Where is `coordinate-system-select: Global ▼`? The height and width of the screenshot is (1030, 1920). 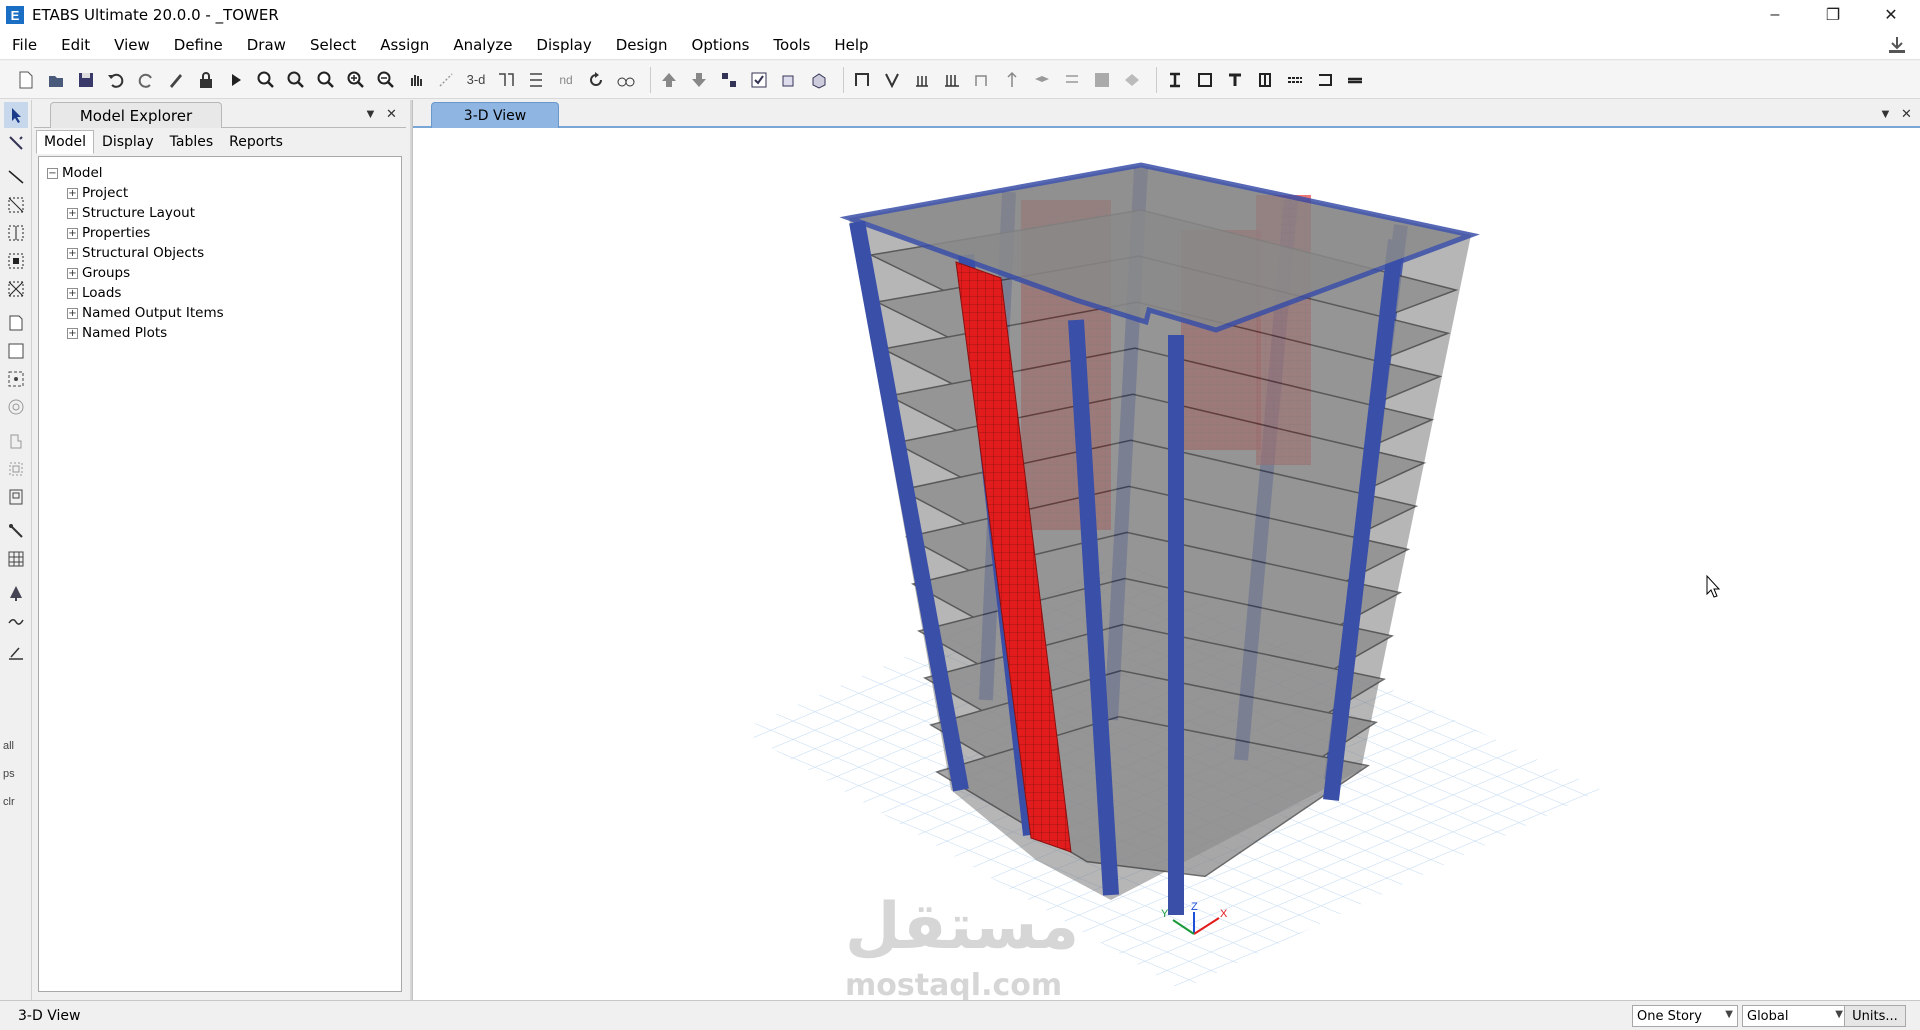 coordinate-system-select: Global ▼ is located at coordinates (1795, 1016).